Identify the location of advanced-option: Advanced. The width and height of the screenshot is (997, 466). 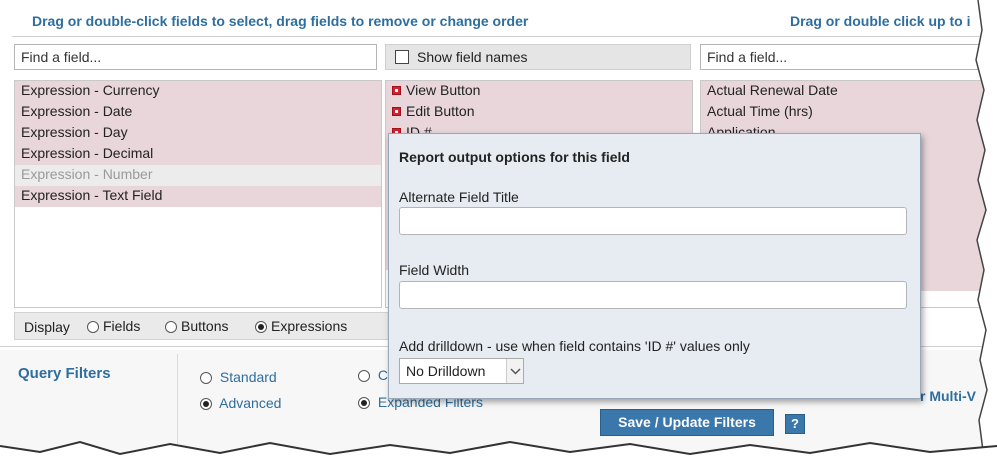
(240, 403).